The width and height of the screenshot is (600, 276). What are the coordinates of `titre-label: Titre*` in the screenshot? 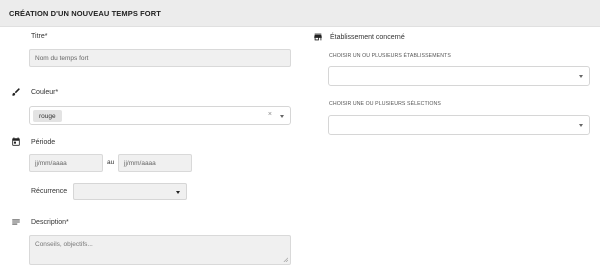 It's located at (39, 36).